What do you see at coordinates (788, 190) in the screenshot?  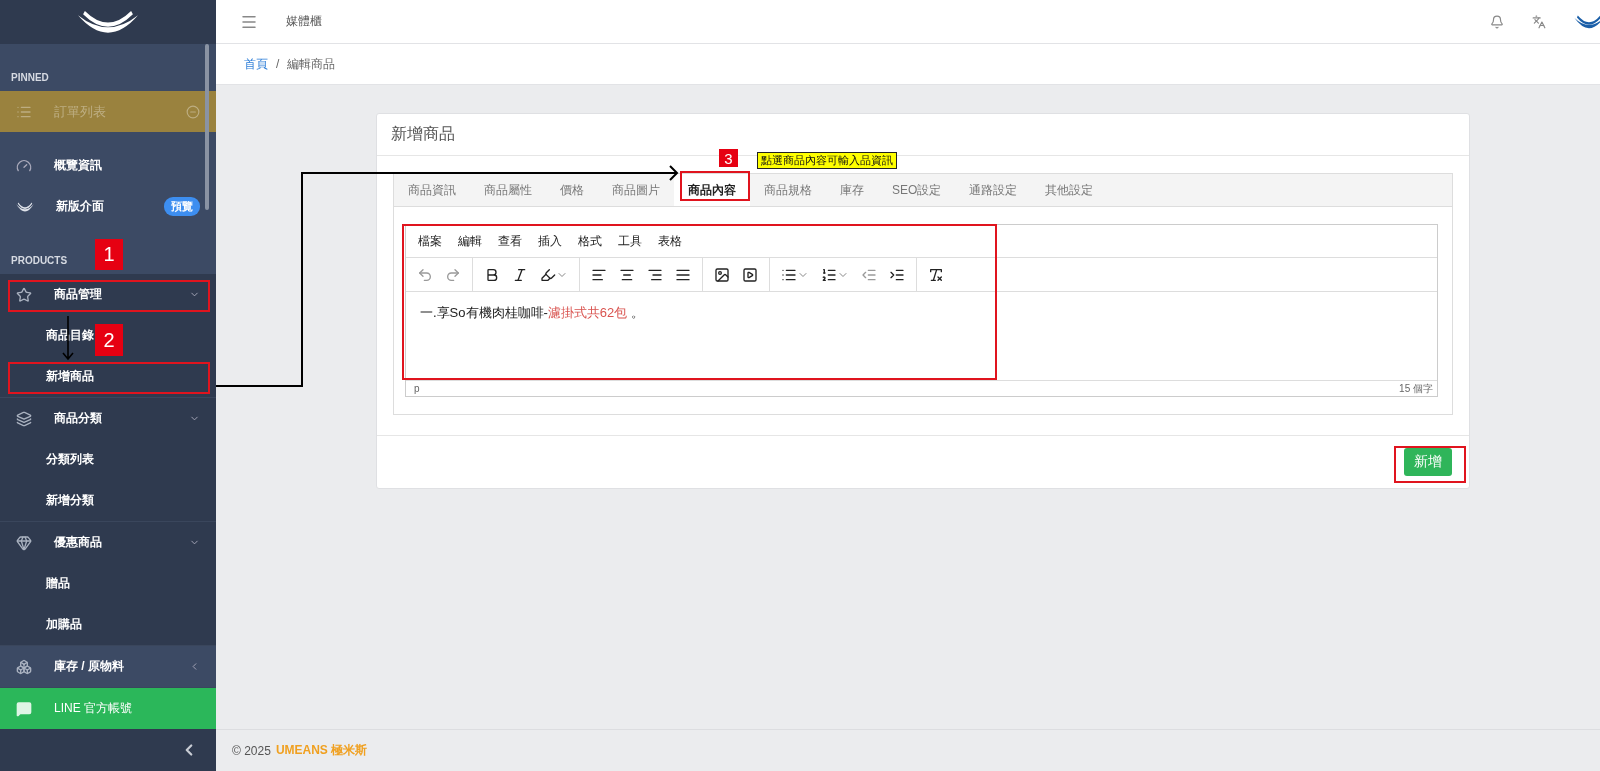 I see `tab: 商品規格` at bounding box center [788, 190].